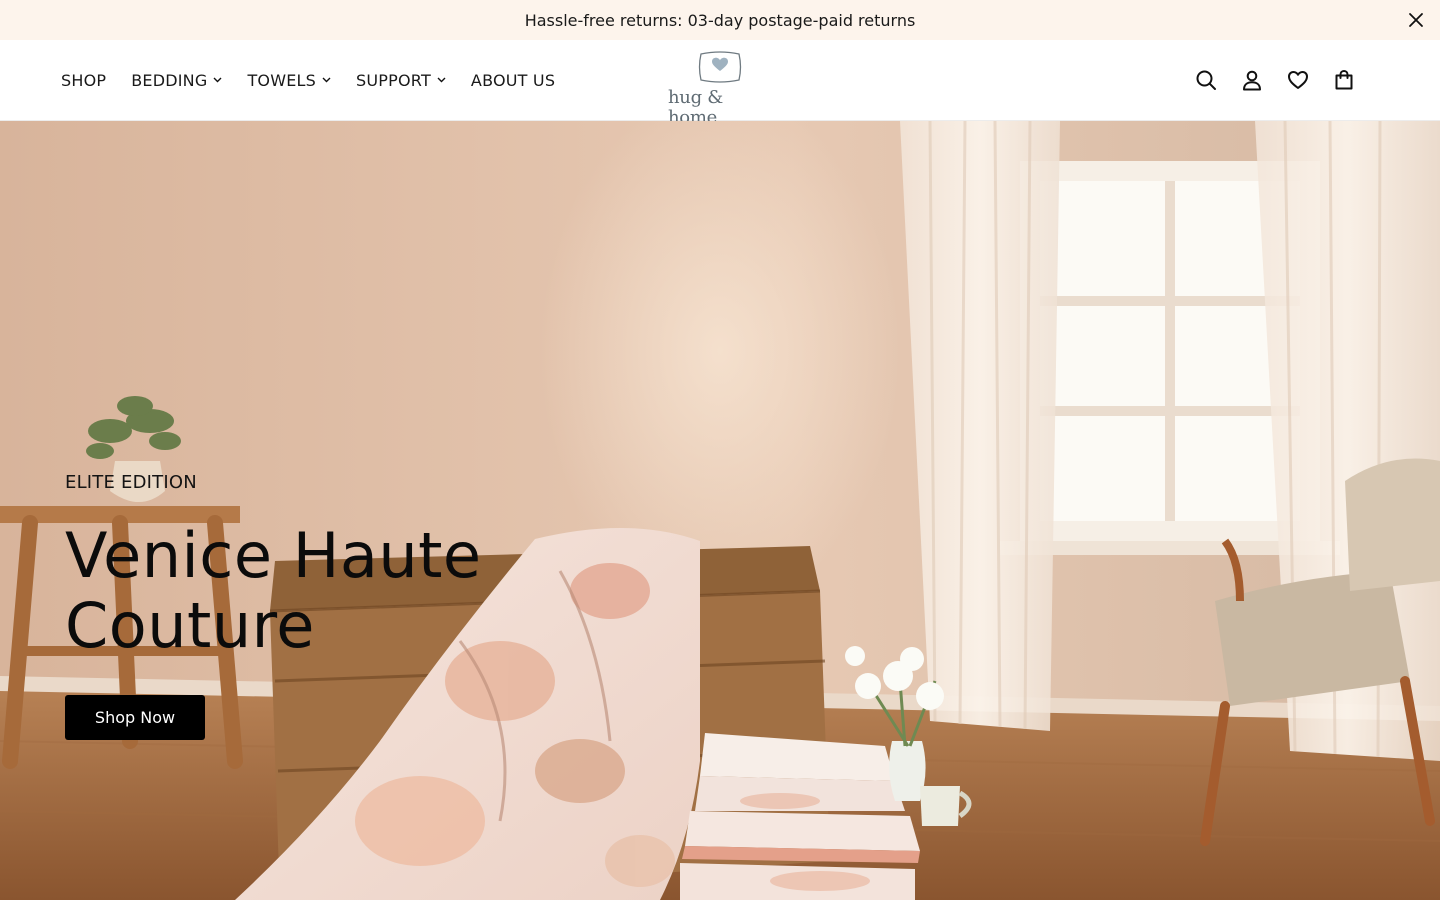 The image size is (1440, 900). I want to click on nav-item-label: SHOP, so click(84, 80).